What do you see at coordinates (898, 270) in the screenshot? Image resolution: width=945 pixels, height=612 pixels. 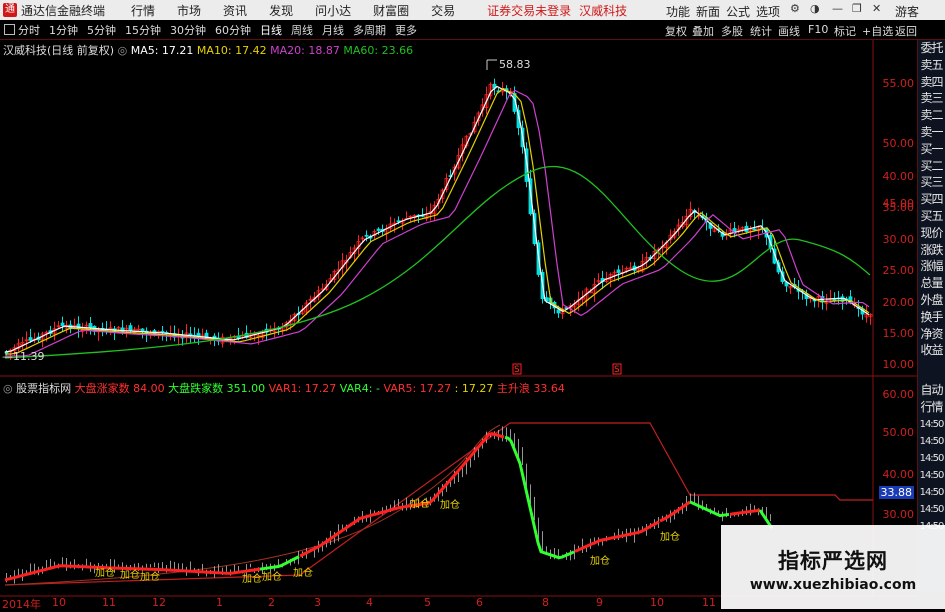 I see `main-axis-tick: 25.00` at bounding box center [898, 270].